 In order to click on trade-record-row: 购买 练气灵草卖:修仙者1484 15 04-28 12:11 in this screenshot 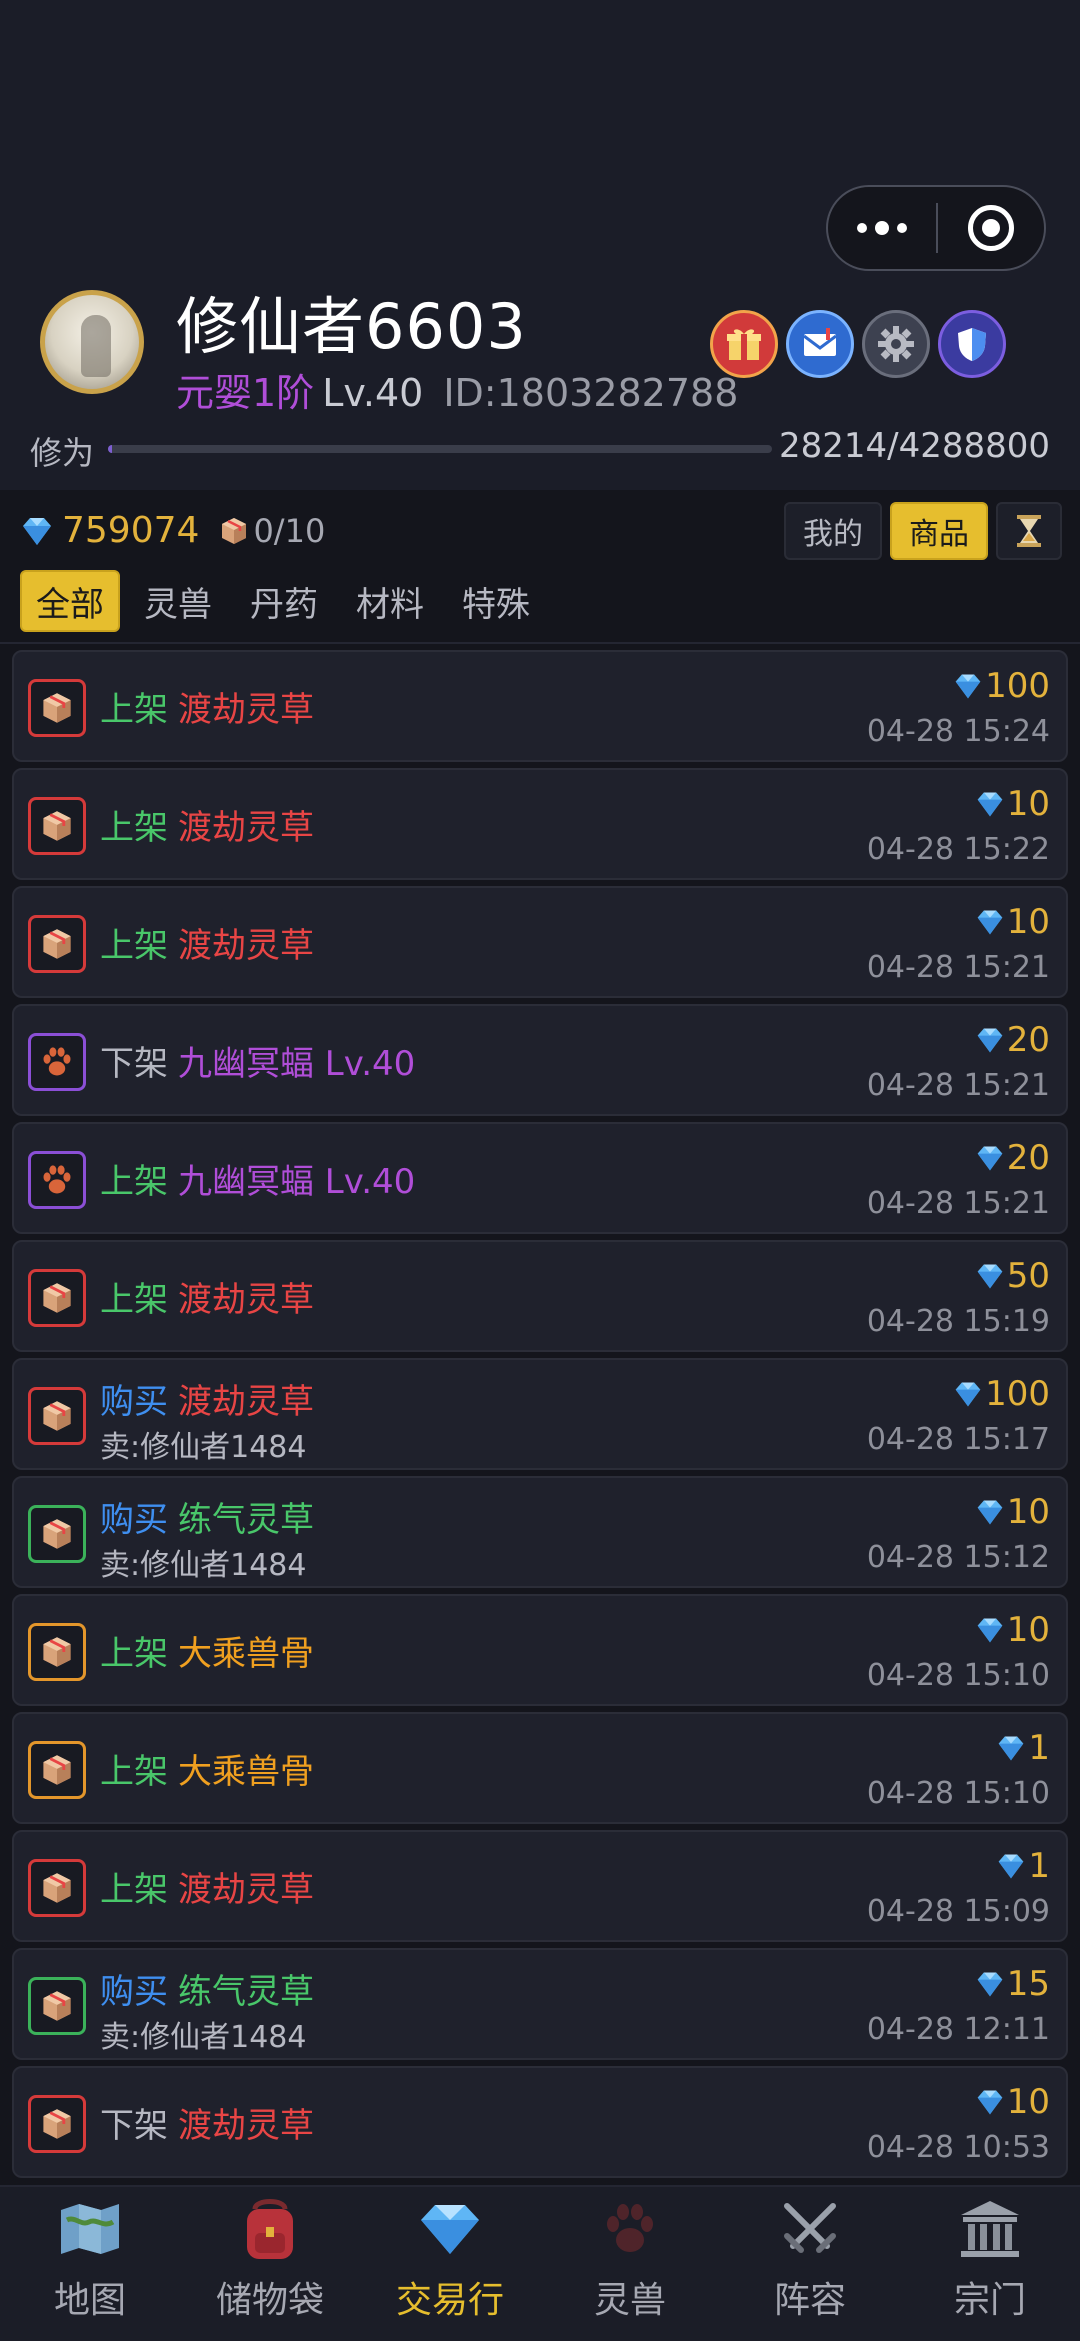, I will do `click(540, 2004)`.